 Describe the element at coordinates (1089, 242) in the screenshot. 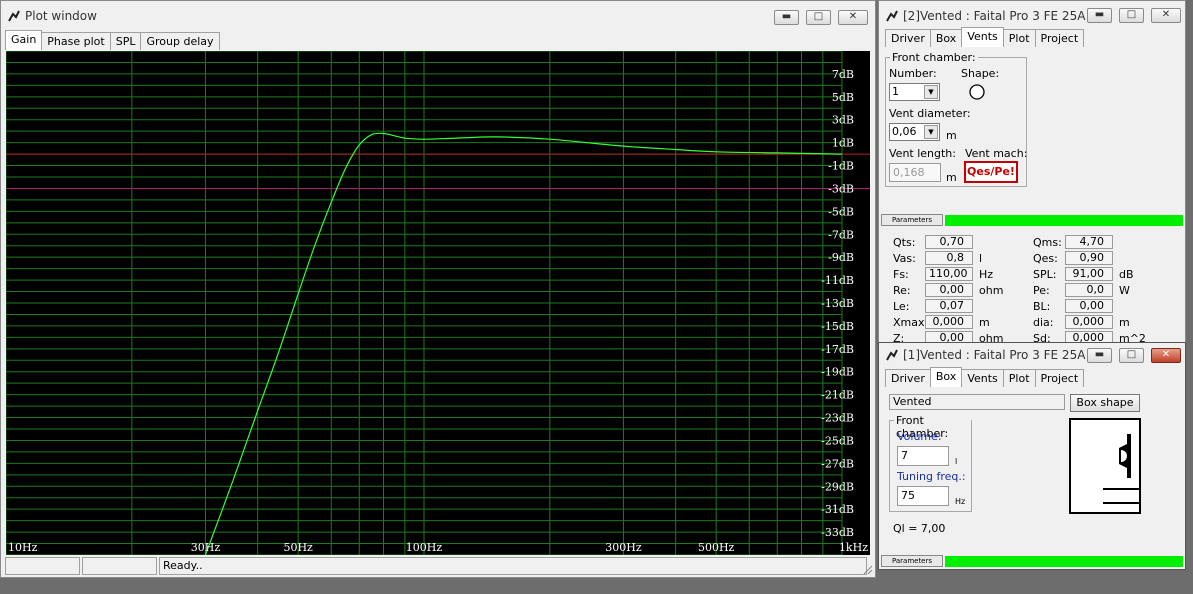

I see `param-value: 4,70` at that location.